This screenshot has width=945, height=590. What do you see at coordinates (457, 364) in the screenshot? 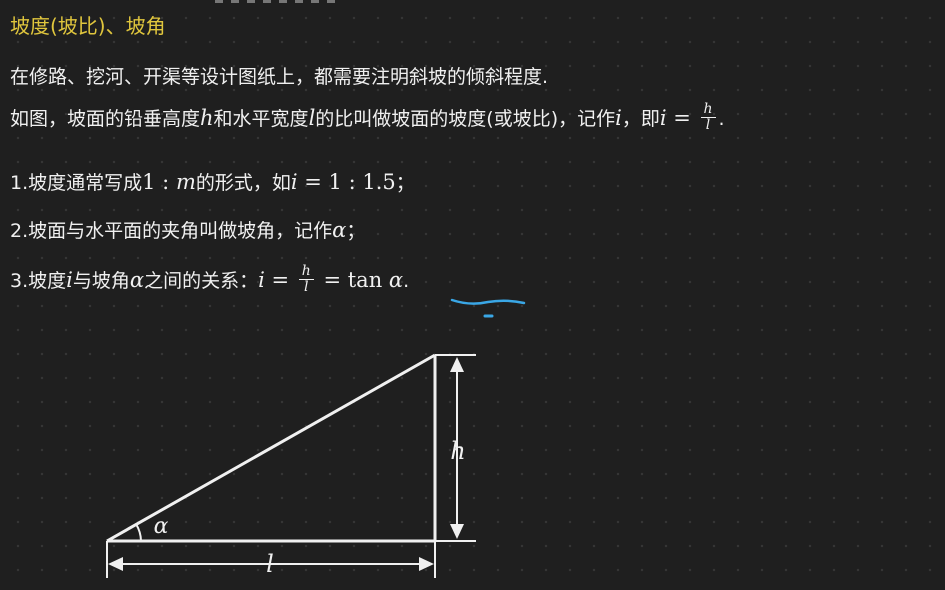
I see `height-arrow-top` at bounding box center [457, 364].